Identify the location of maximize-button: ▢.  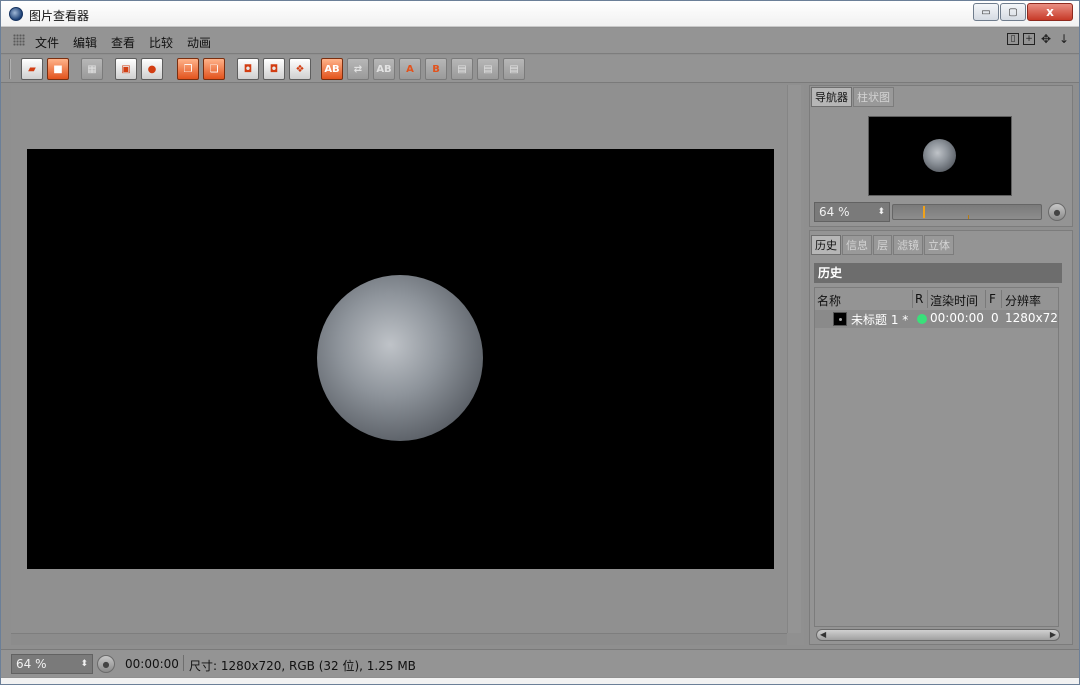
(1013, 12).